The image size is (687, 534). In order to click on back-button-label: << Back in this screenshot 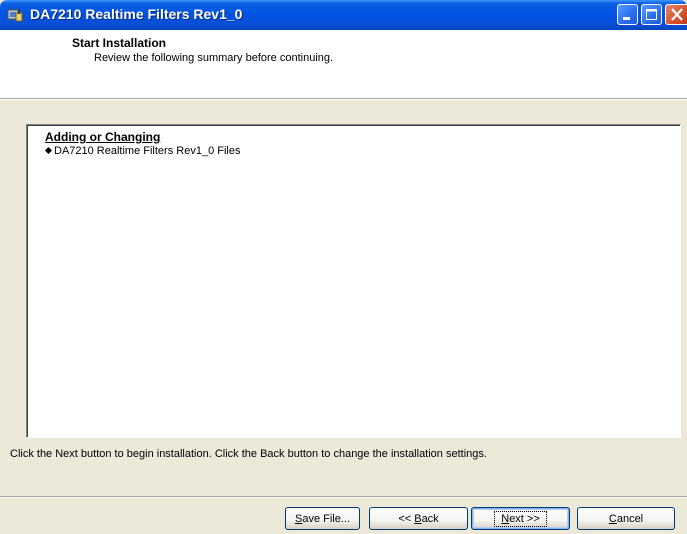, I will do `click(418, 518)`.